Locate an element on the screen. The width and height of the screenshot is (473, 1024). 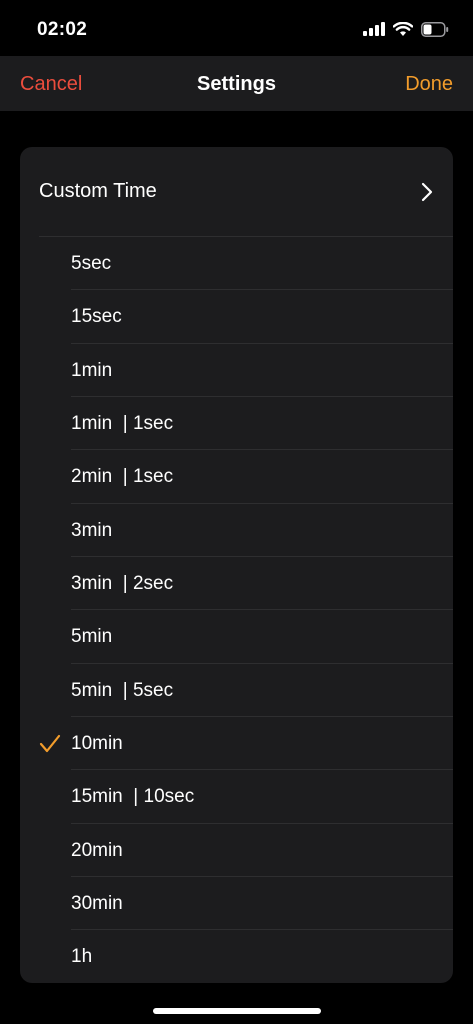
custom-time-label: Custom Time is located at coordinates (98, 191).